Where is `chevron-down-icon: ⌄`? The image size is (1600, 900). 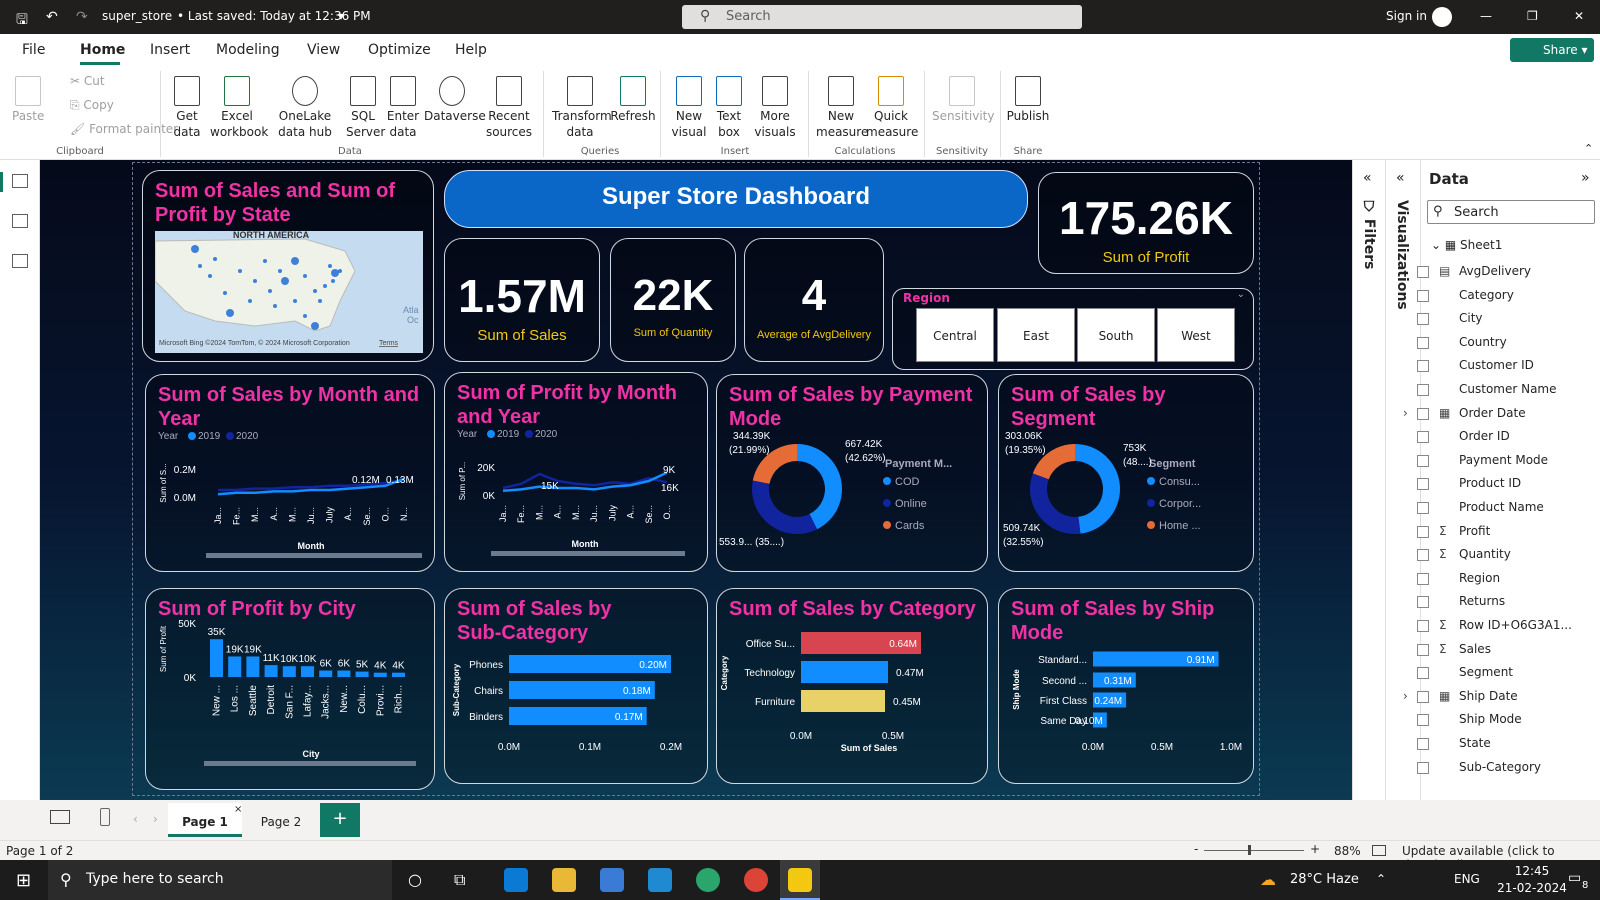
chevron-down-icon: ⌄ is located at coordinates (1241, 294).